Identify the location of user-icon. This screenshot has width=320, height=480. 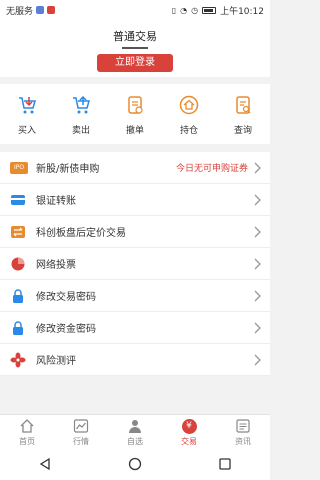
(135, 426).